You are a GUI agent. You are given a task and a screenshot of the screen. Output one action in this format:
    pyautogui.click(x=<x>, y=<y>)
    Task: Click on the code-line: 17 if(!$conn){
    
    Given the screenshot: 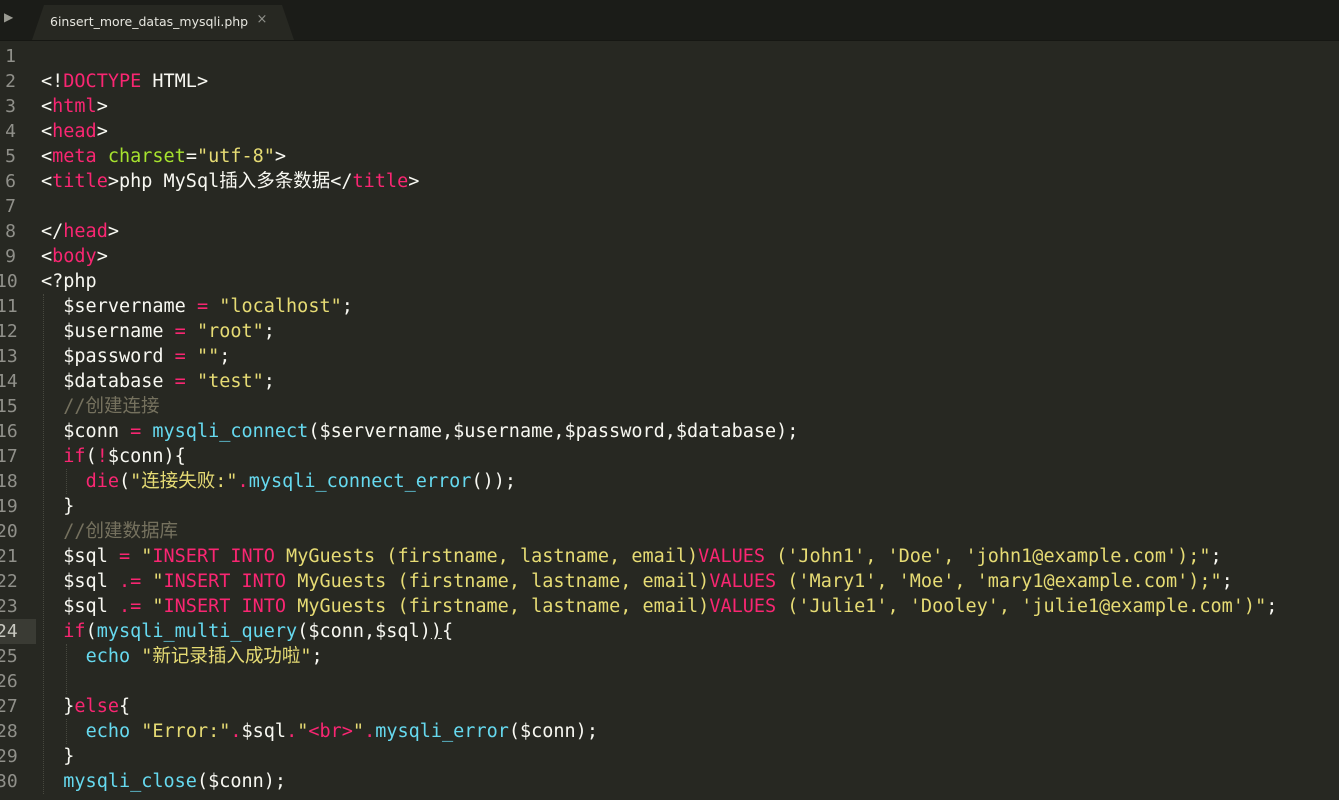 What is the action you would take?
    pyautogui.click(x=669, y=456)
    